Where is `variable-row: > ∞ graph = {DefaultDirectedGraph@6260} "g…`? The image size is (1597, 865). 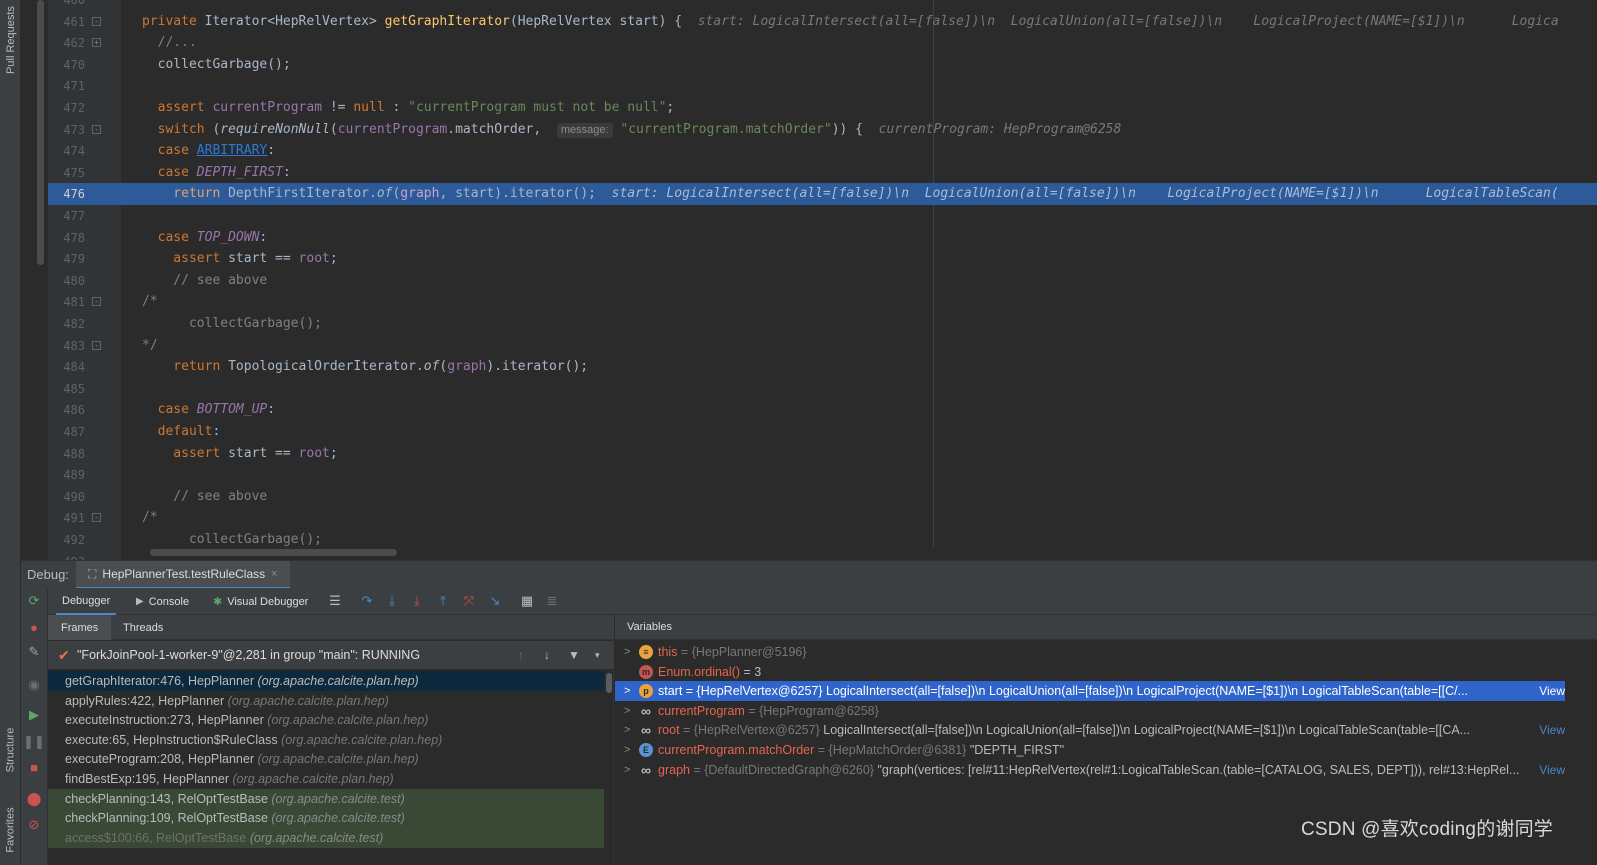
variable-row: > ∞ graph = {DefaultDirectedGraph@6260} "g… is located at coordinates (1090, 770).